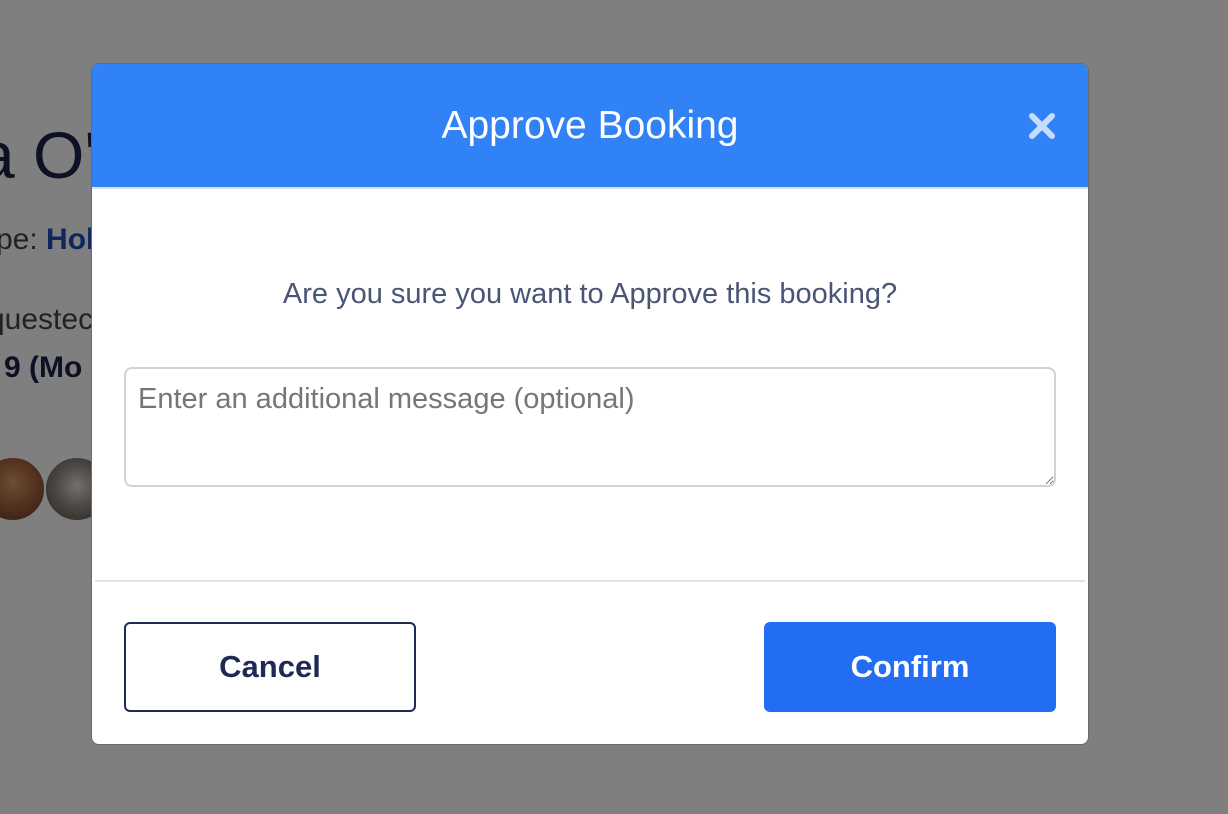  Describe the element at coordinates (910, 667) in the screenshot. I see `confirm-button: Confirm` at that location.